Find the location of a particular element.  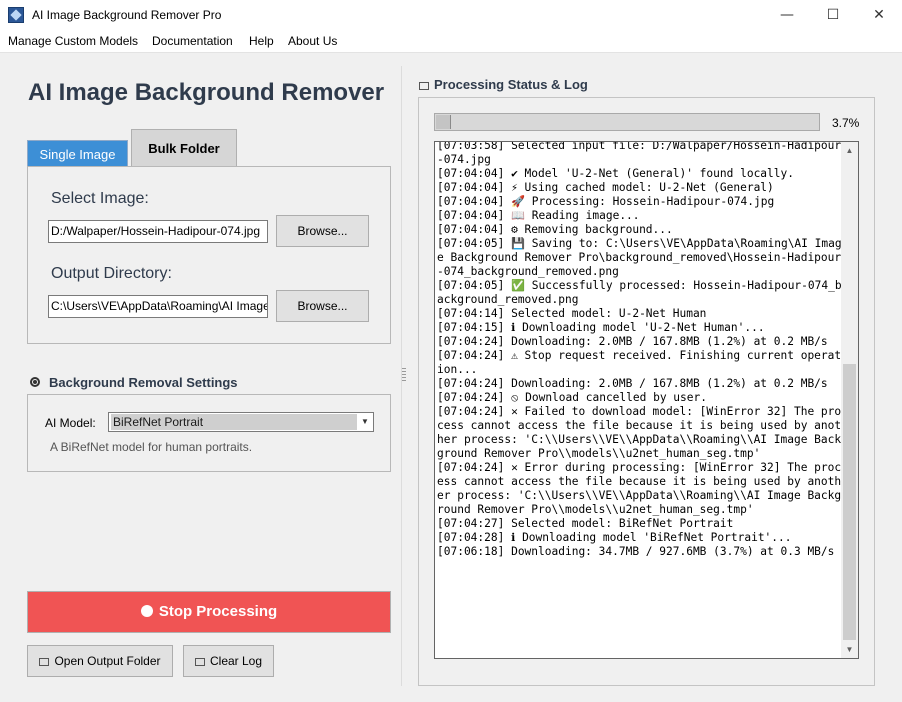

progress-bar is located at coordinates (627, 122).